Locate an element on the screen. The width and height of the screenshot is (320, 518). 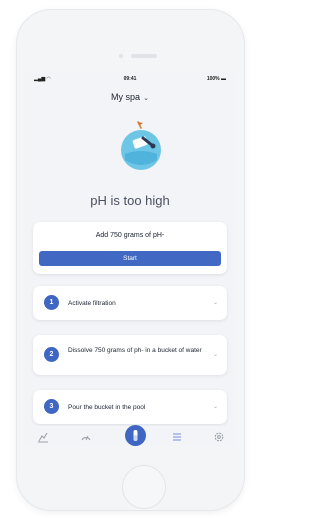
tab-bar is located at coordinates (130, 435).